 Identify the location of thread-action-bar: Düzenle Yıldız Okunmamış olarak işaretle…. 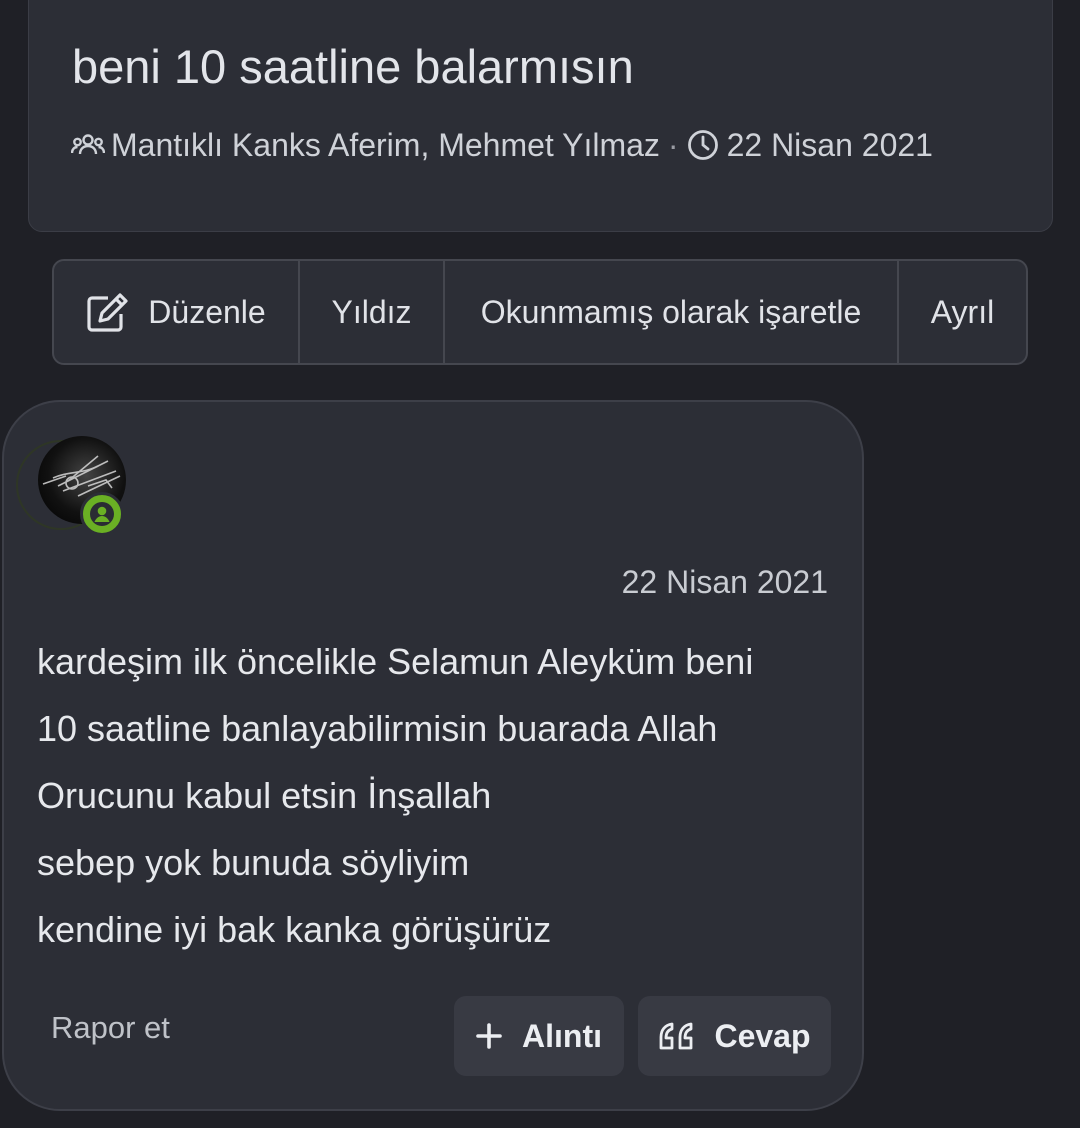
(540, 312).